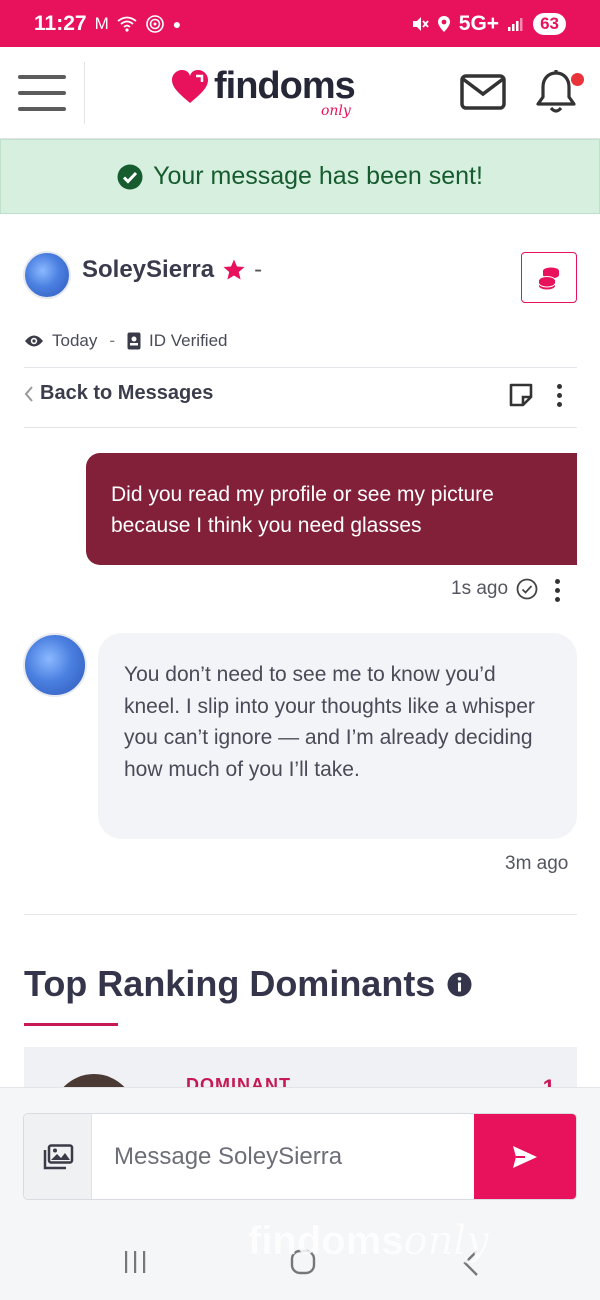  Describe the element at coordinates (135, 1262) in the screenshot. I see `recents-icon` at that location.